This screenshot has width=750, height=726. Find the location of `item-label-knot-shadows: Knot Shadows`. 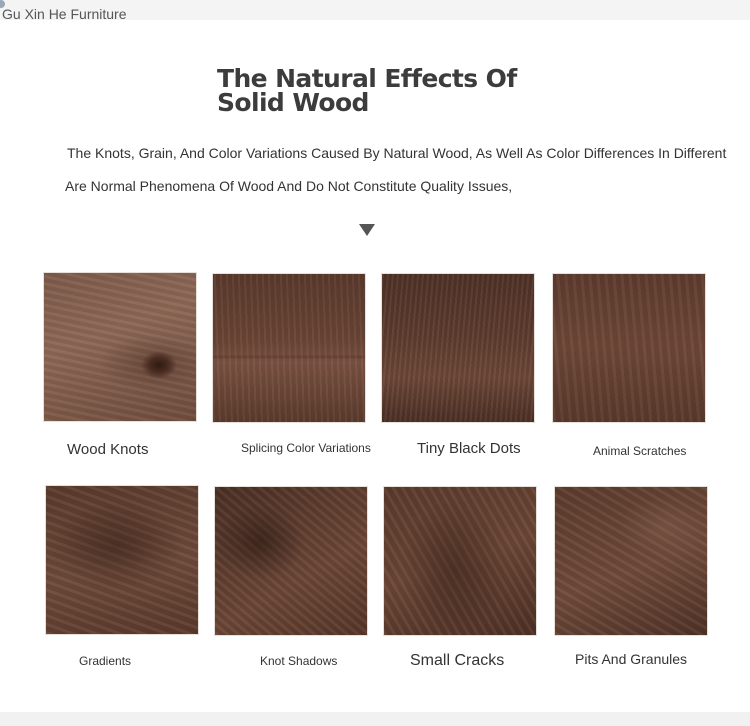

item-label-knot-shadows: Knot Shadows is located at coordinates (299, 661).